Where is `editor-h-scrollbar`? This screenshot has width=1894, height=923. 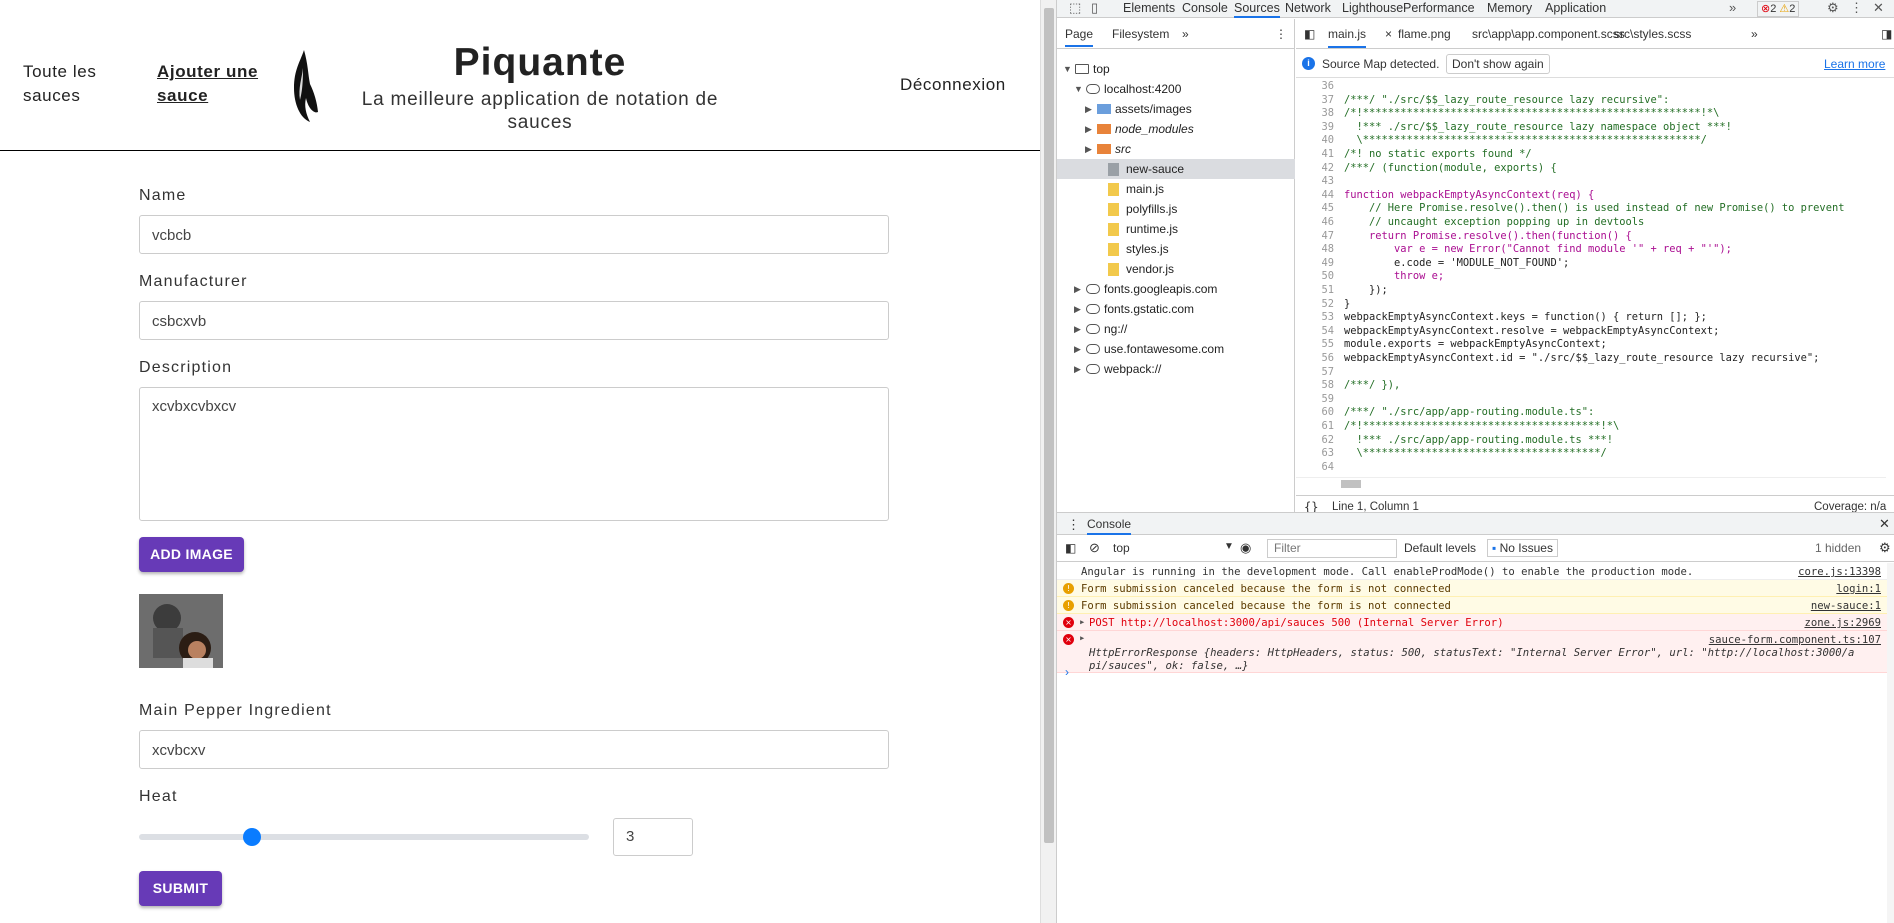 editor-h-scrollbar is located at coordinates (1591, 483).